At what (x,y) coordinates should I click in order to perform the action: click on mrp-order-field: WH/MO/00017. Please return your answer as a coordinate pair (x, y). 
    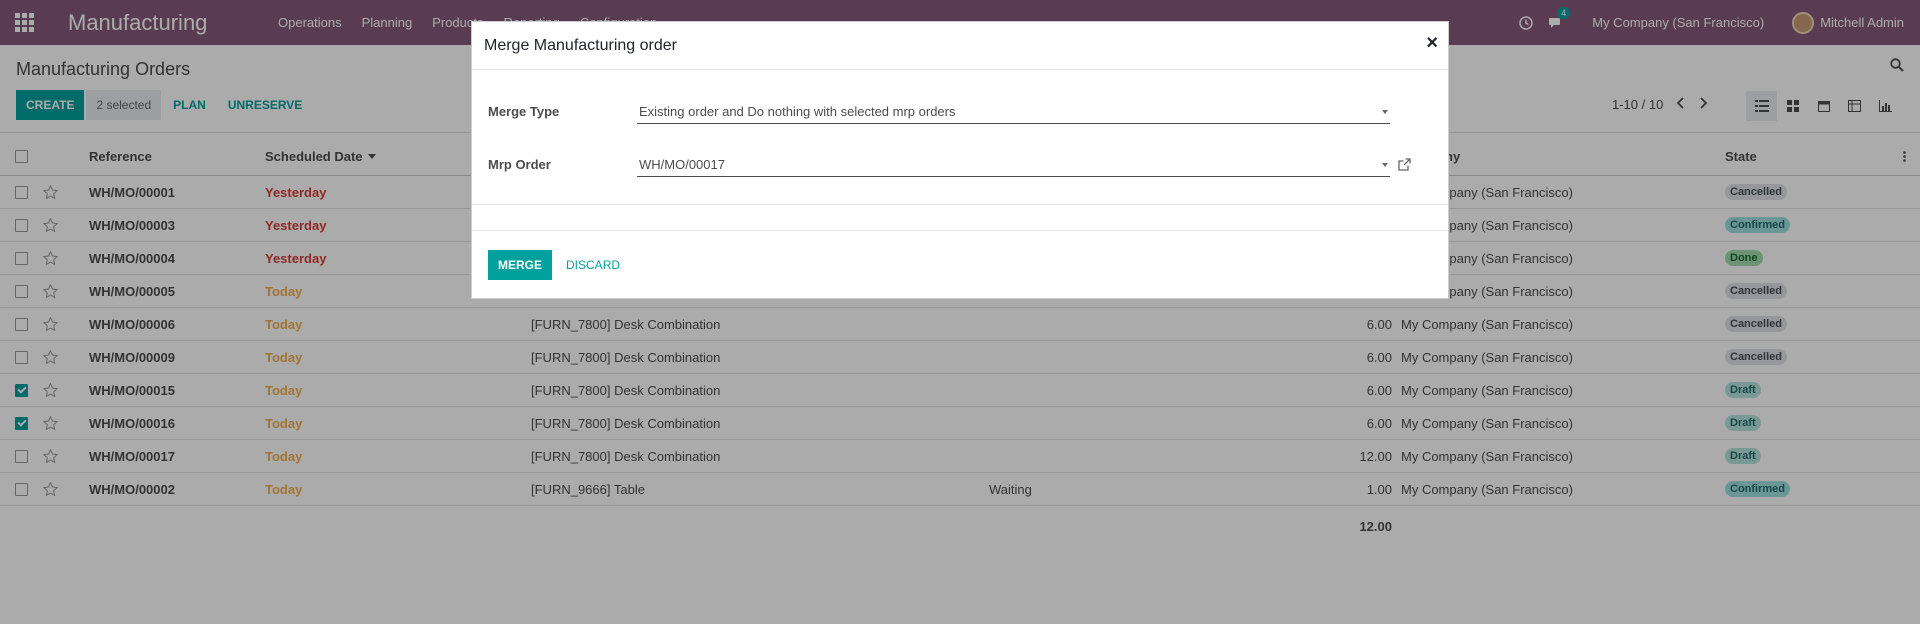
    Looking at the image, I should click on (1013, 165).